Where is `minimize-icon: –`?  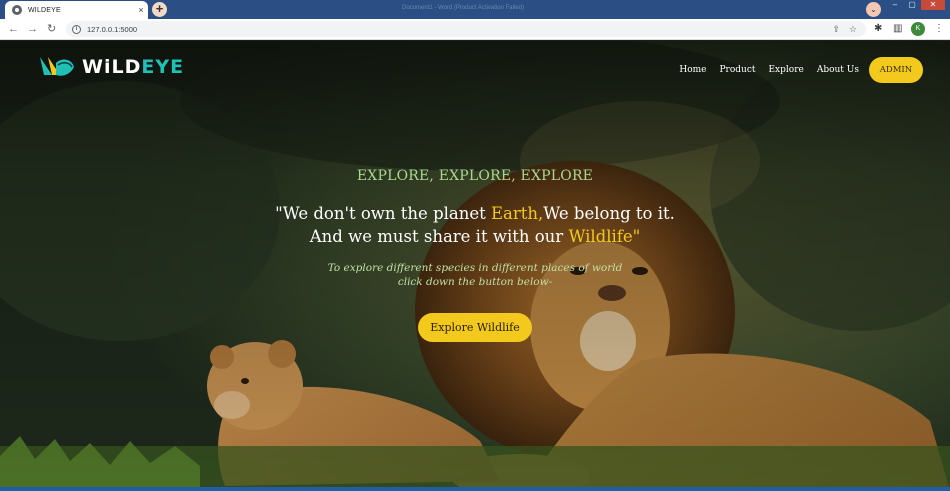 minimize-icon: – is located at coordinates (895, 5).